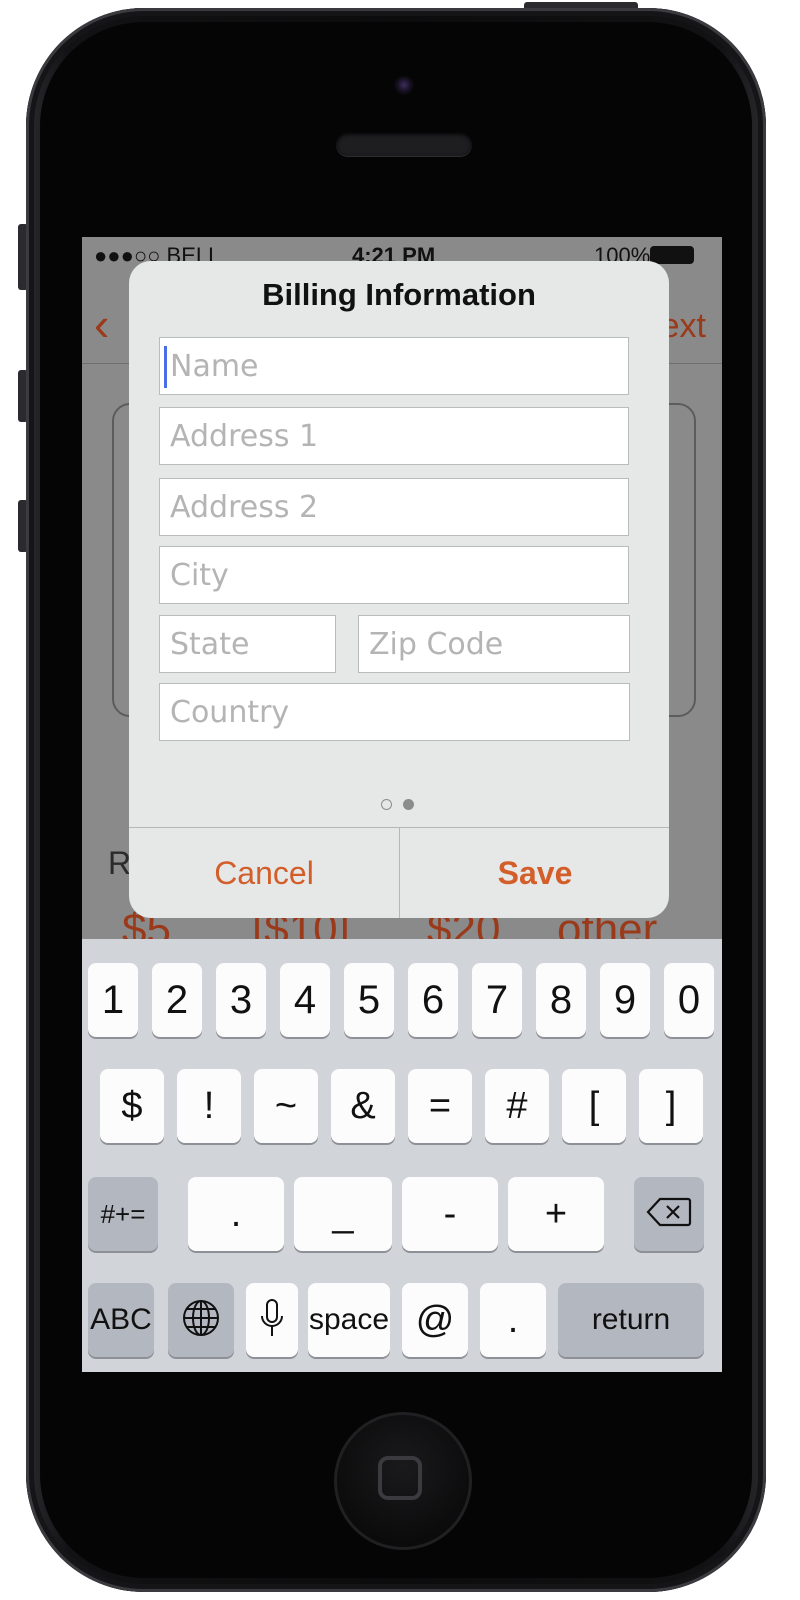  Describe the element at coordinates (408, 804) in the screenshot. I see `page-dot-active` at that location.